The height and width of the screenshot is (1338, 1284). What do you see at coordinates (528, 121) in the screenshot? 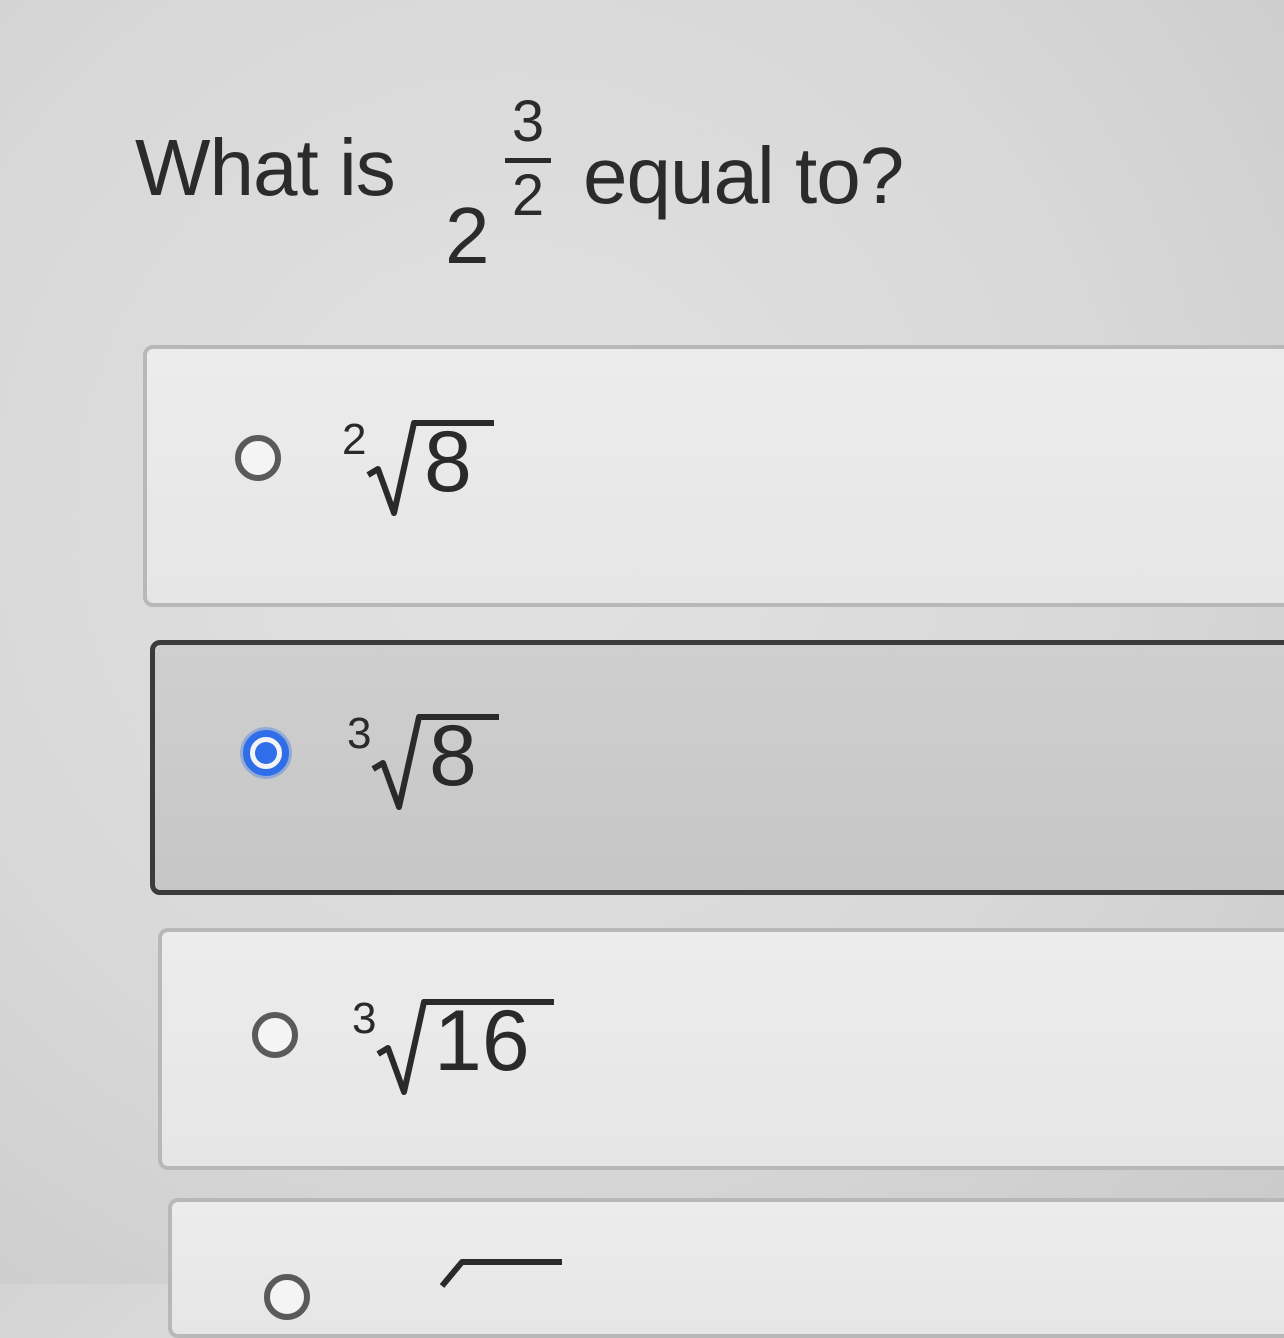
I see `exponent-numerator: 3` at bounding box center [528, 121].